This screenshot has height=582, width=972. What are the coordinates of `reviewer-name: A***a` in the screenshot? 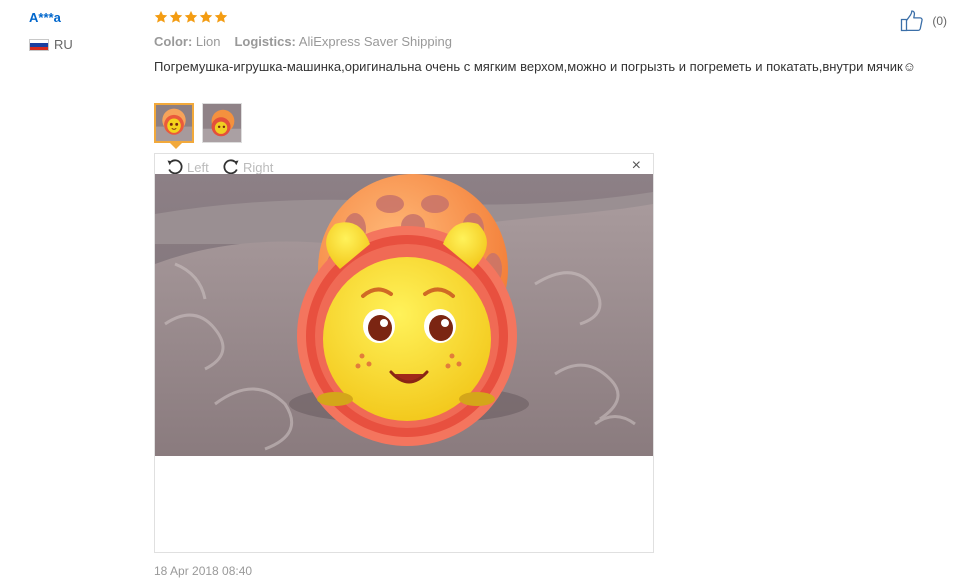 It's located at (45, 17).